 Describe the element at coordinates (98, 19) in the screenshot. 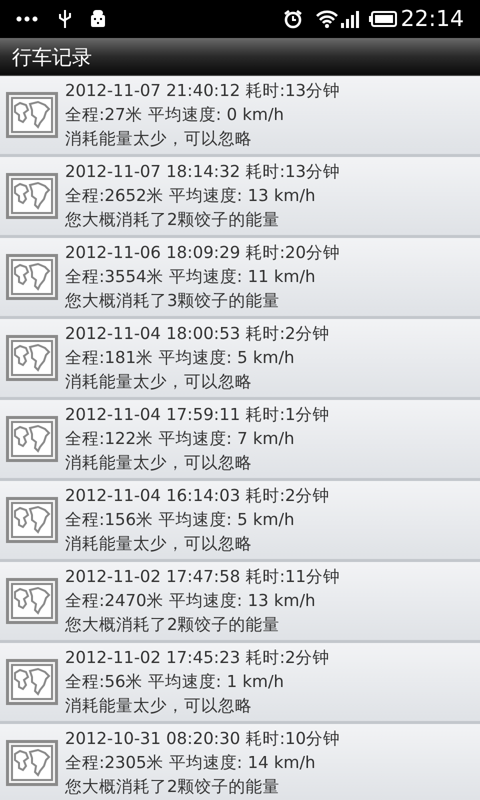

I see `robot-icon` at that location.